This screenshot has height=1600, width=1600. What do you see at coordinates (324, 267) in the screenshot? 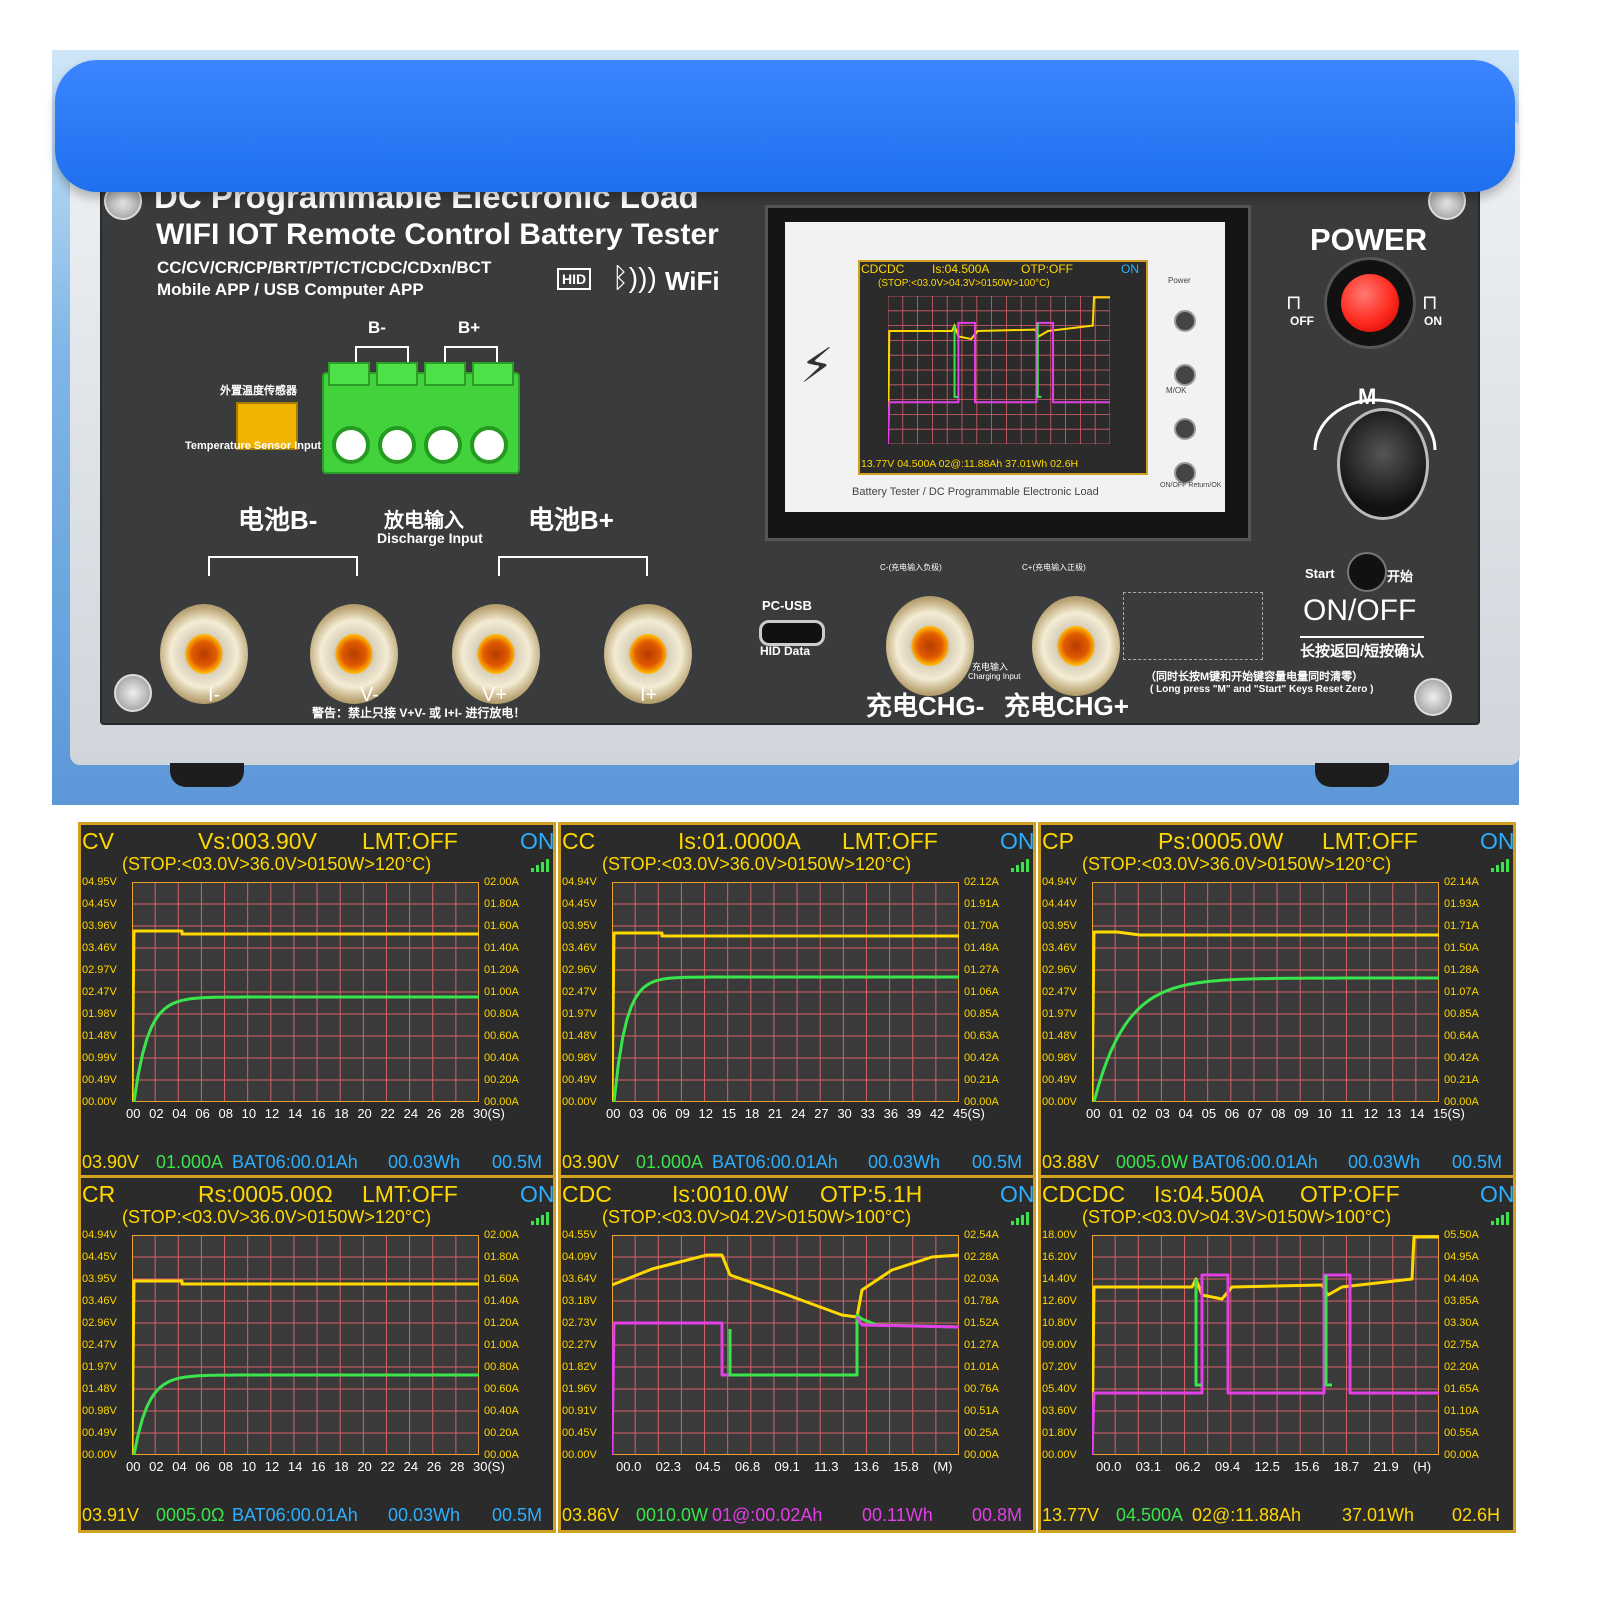
I see `device-modes-line: CC/CV/CR/CP/BRT/PT/CT/CDC/CDxn/BCT` at bounding box center [324, 267].